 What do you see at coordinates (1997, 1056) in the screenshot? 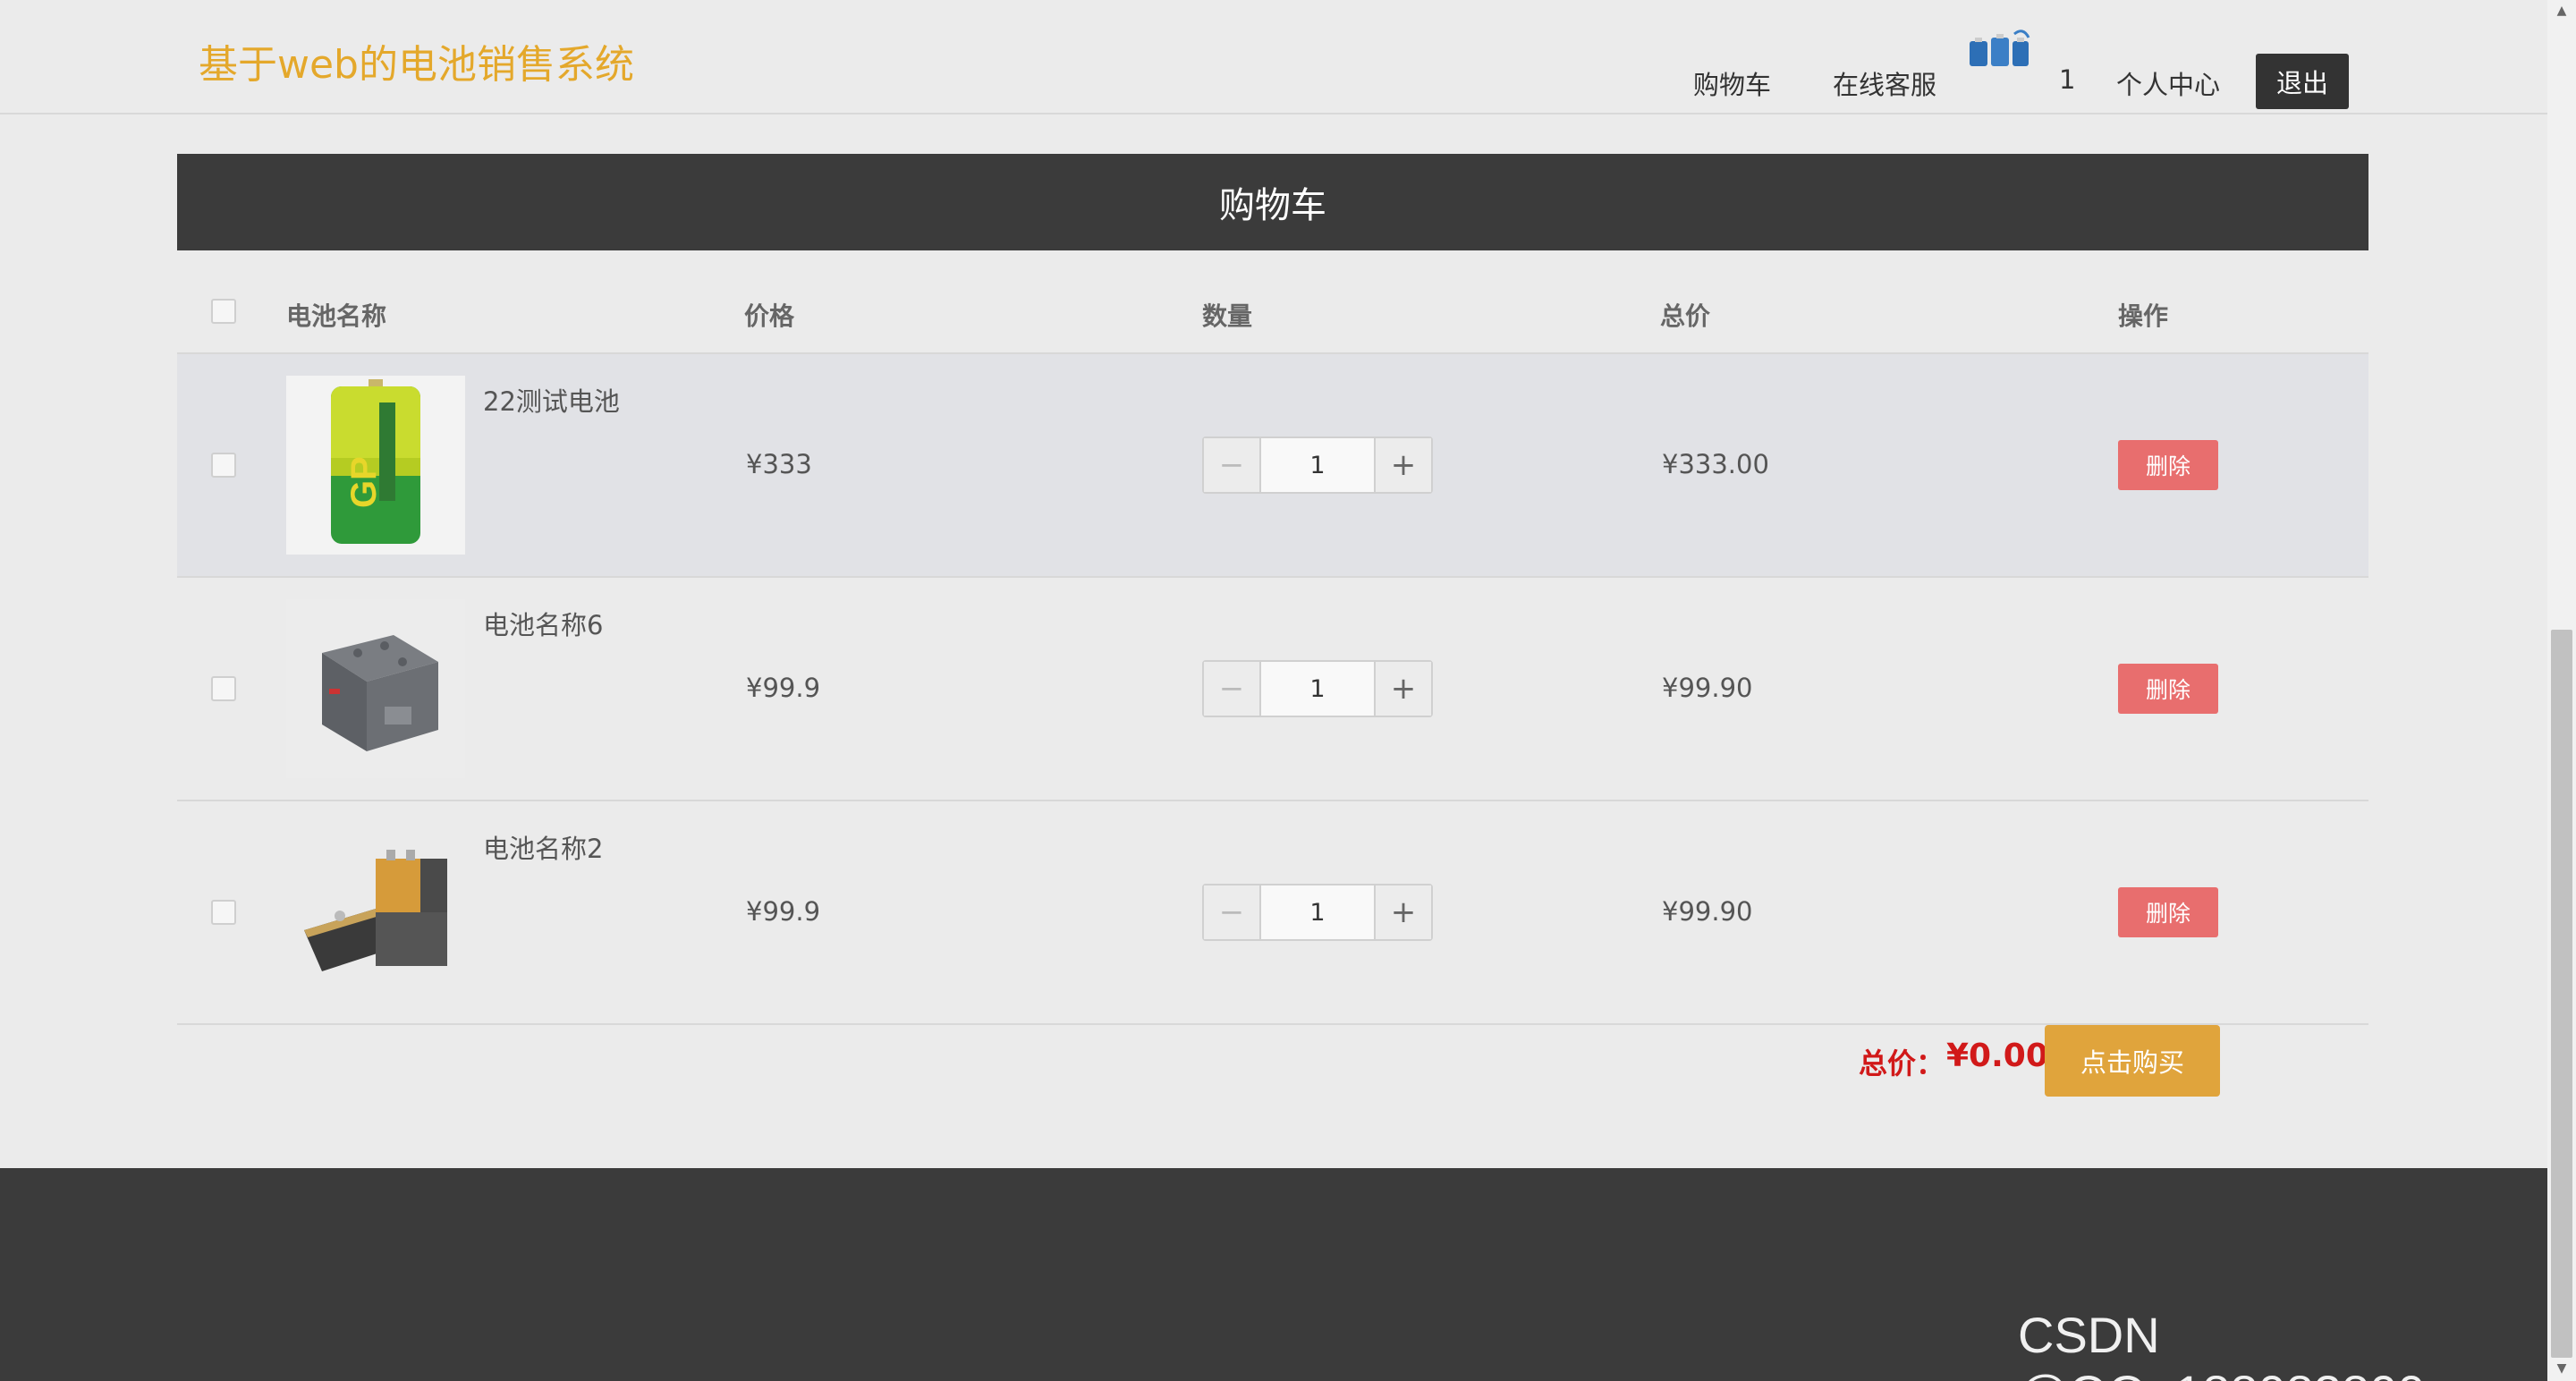
I see `total-value: ¥0.00` at bounding box center [1997, 1056].